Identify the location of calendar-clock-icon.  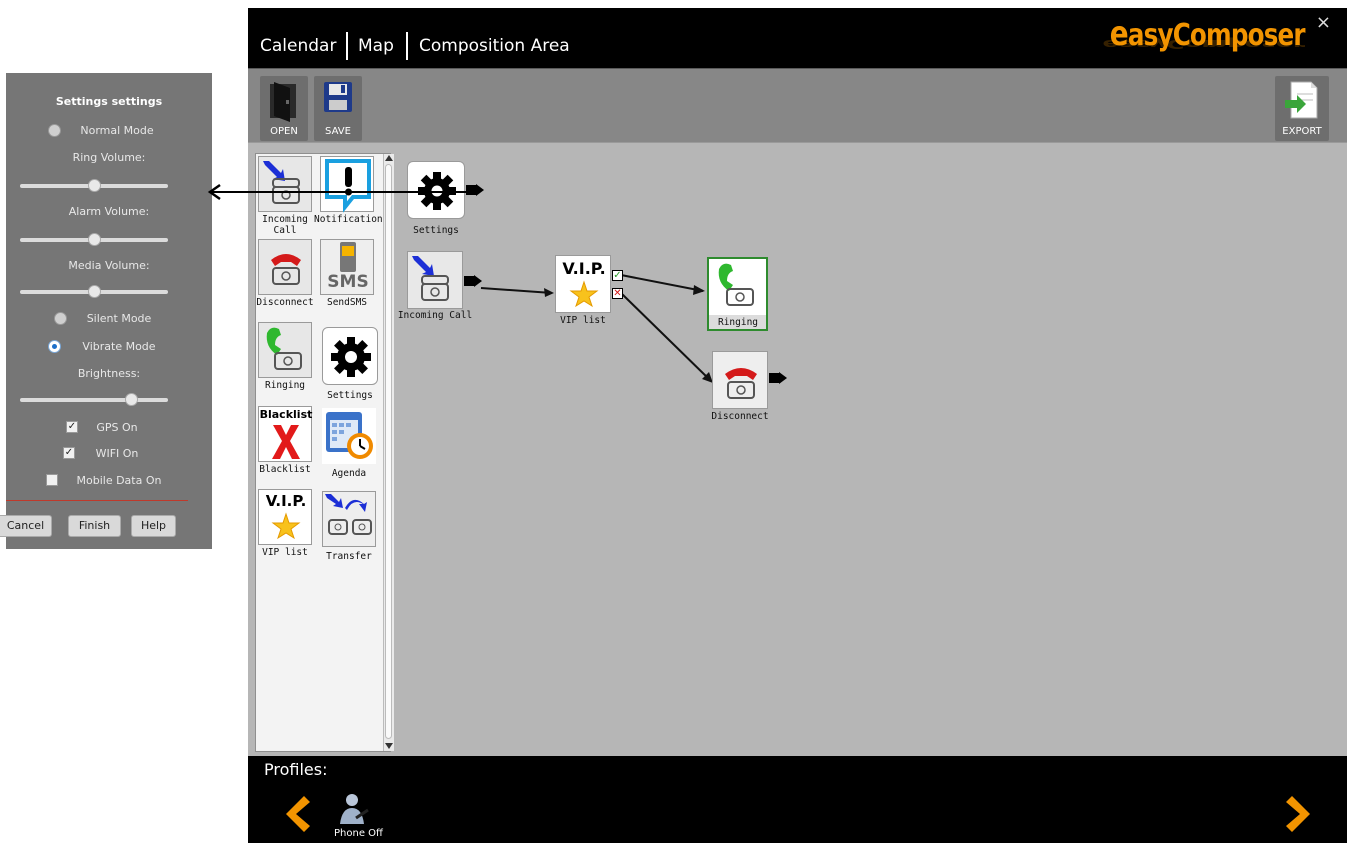
(349, 435).